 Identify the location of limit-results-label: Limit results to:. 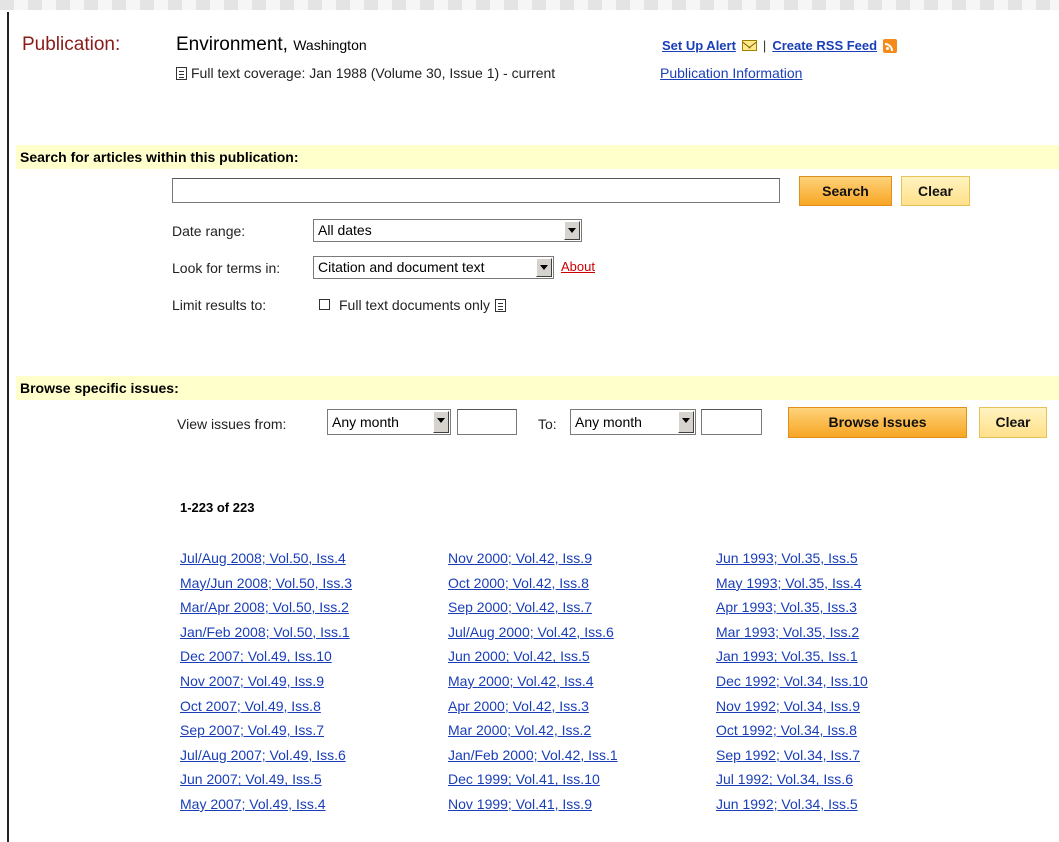
(219, 305).